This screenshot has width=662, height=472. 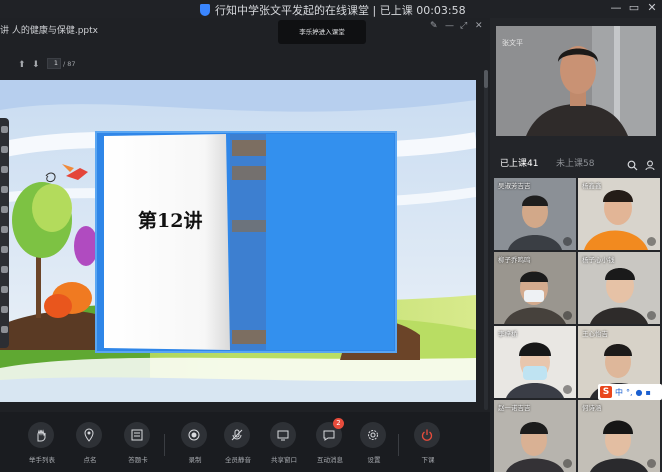 What do you see at coordinates (322, 32) in the screenshot?
I see `join-notification: 李乐婷进入课堂` at bounding box center [322, 32].